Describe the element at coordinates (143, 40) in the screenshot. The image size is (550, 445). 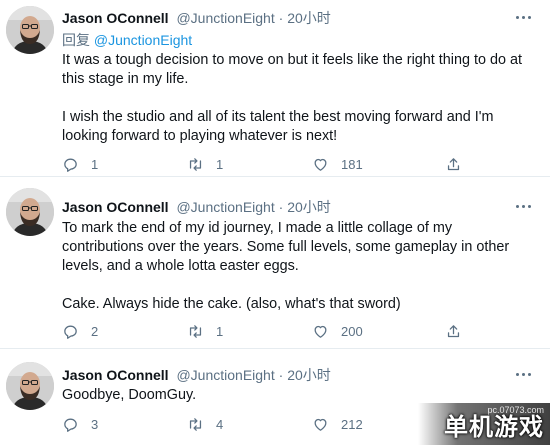
I see `reply-to-link: @JunctionEight` at that location.